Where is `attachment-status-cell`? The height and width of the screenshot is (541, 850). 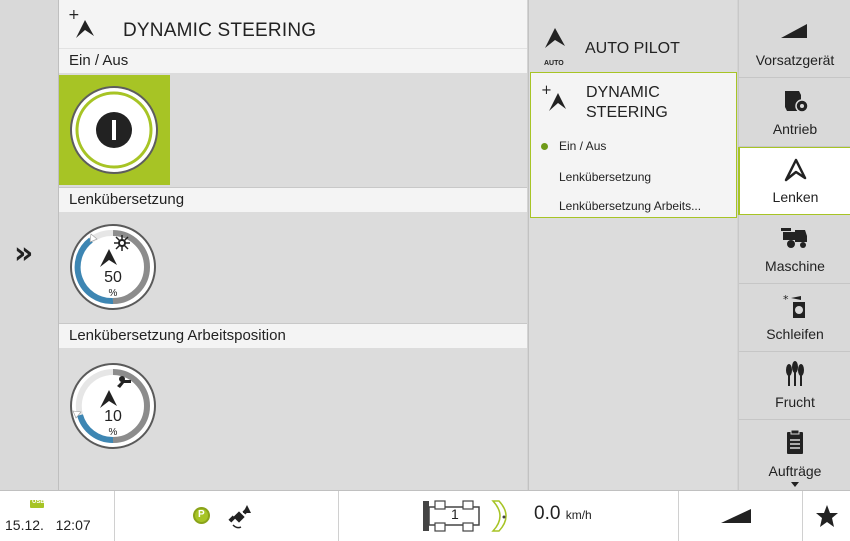
attachment-status-cell is located at coordinates (741, 516).